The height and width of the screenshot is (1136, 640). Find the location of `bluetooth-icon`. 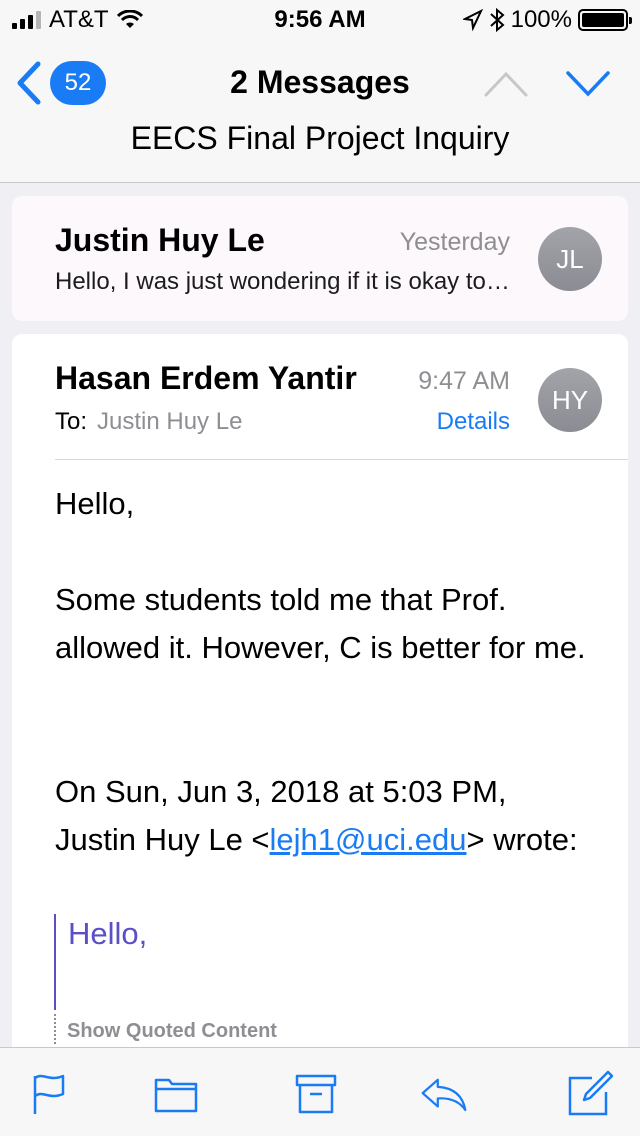

bluetooth-icon is located at coordinates (497, 20).